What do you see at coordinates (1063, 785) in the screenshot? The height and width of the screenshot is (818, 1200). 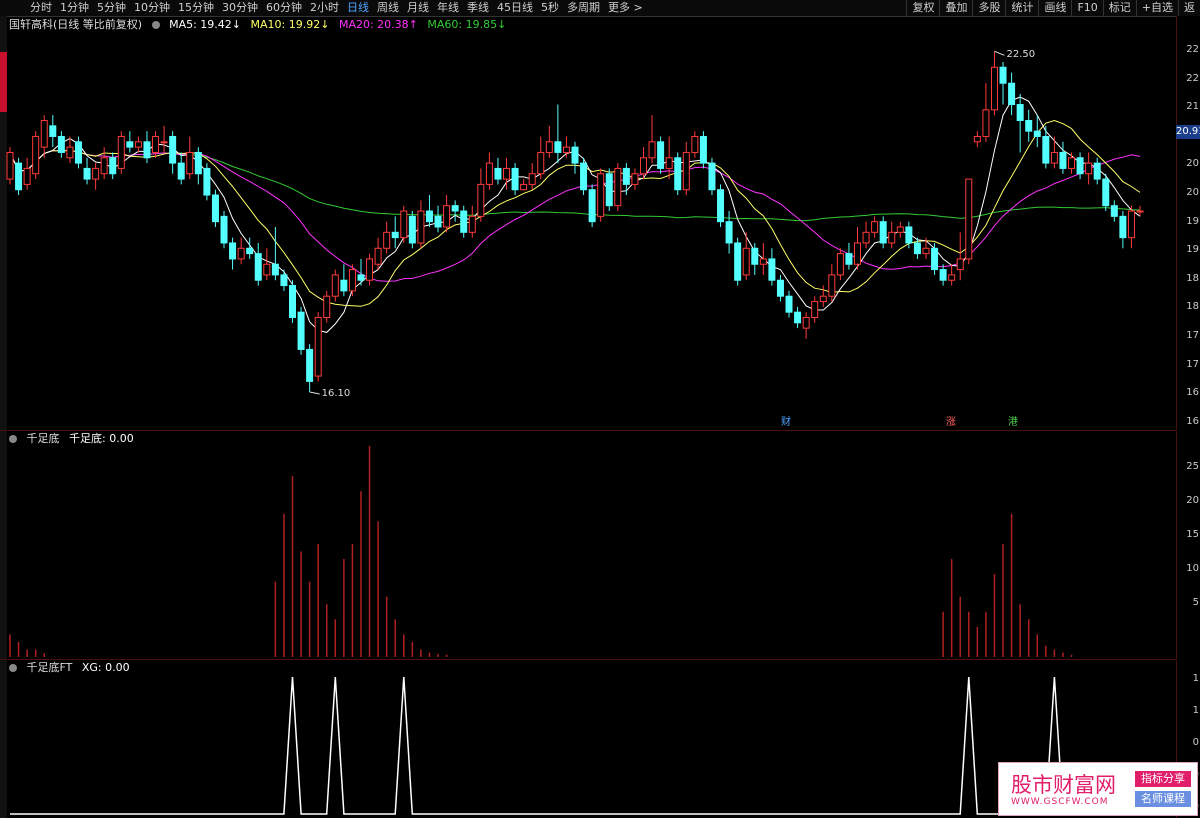 I see `watermark-title: 股市财富网` at bounding box center [1063, 785].